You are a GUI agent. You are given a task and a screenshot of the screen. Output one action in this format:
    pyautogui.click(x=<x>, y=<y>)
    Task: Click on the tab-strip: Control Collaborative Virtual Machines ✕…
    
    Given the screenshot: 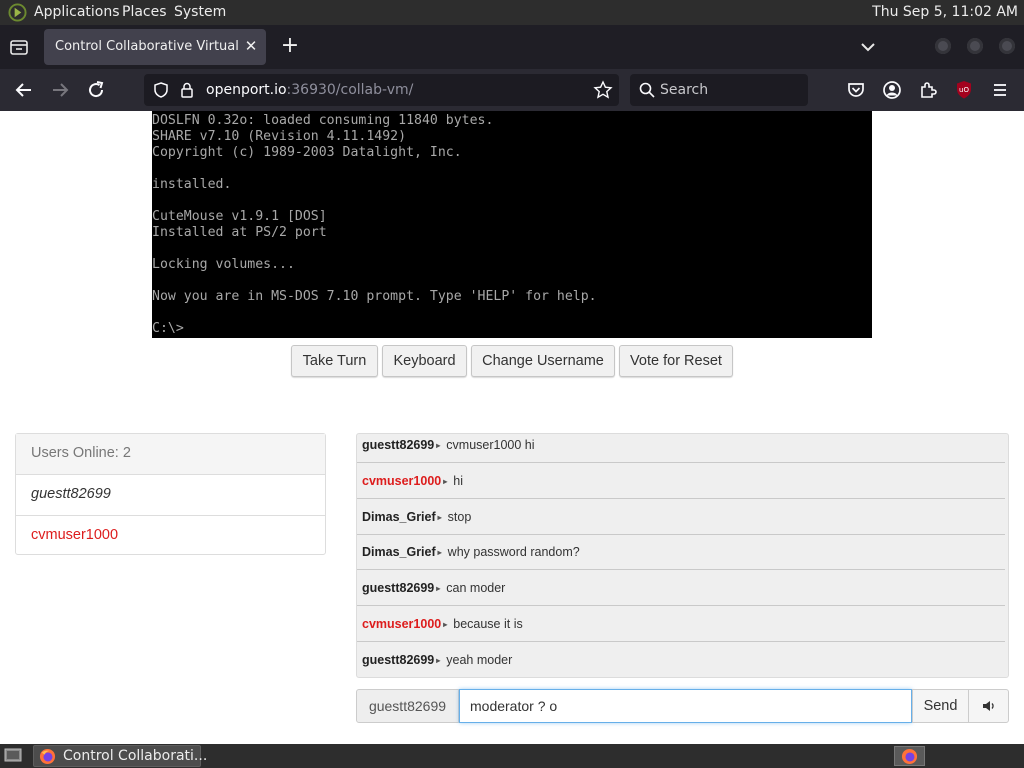 What is the action you would take?
    pyautogui.click(x=512, y=47)
    